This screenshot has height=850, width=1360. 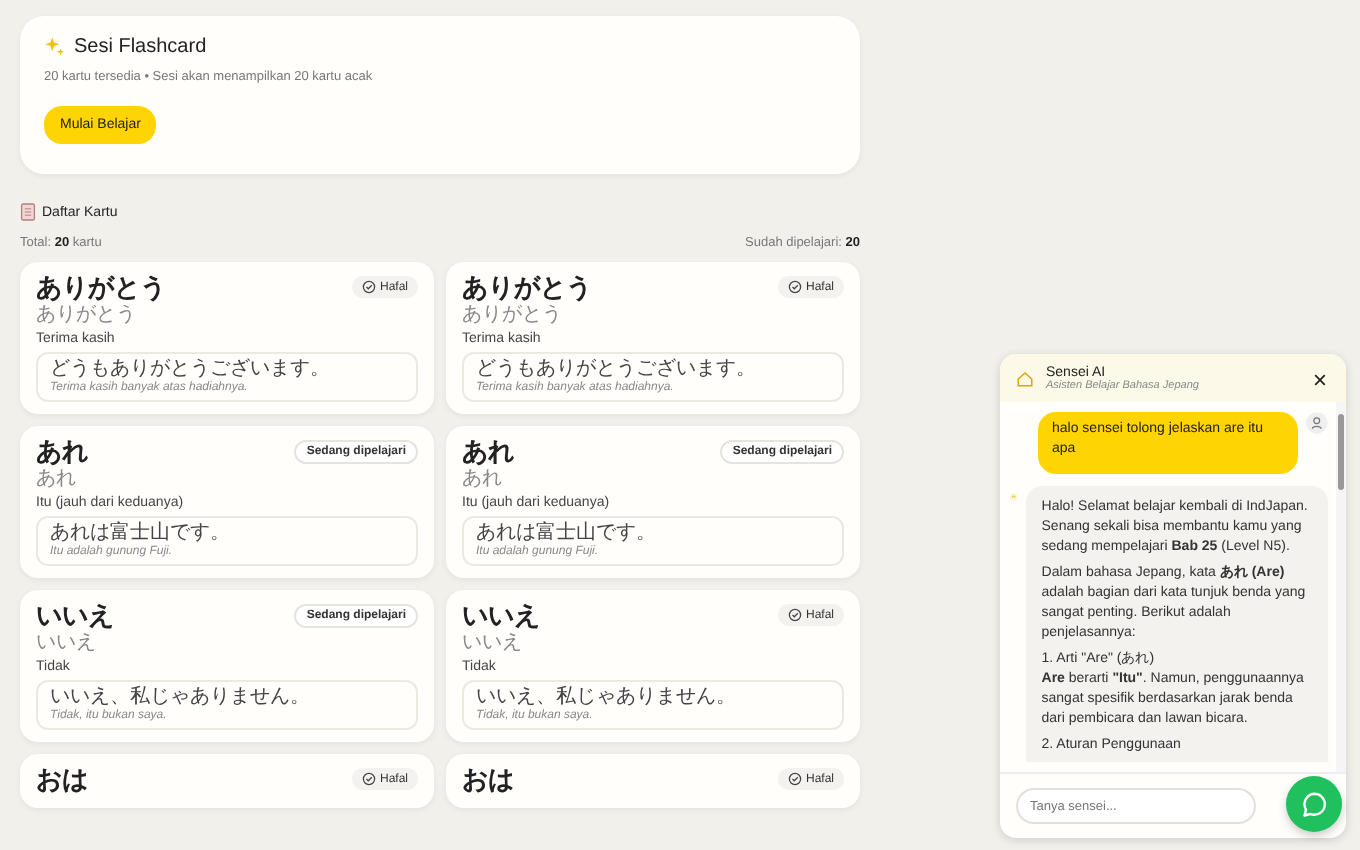 What do you see at coordinates (1025, 379) in the screenshot?
I see `home-icon` at bounding box center [1025, 379].